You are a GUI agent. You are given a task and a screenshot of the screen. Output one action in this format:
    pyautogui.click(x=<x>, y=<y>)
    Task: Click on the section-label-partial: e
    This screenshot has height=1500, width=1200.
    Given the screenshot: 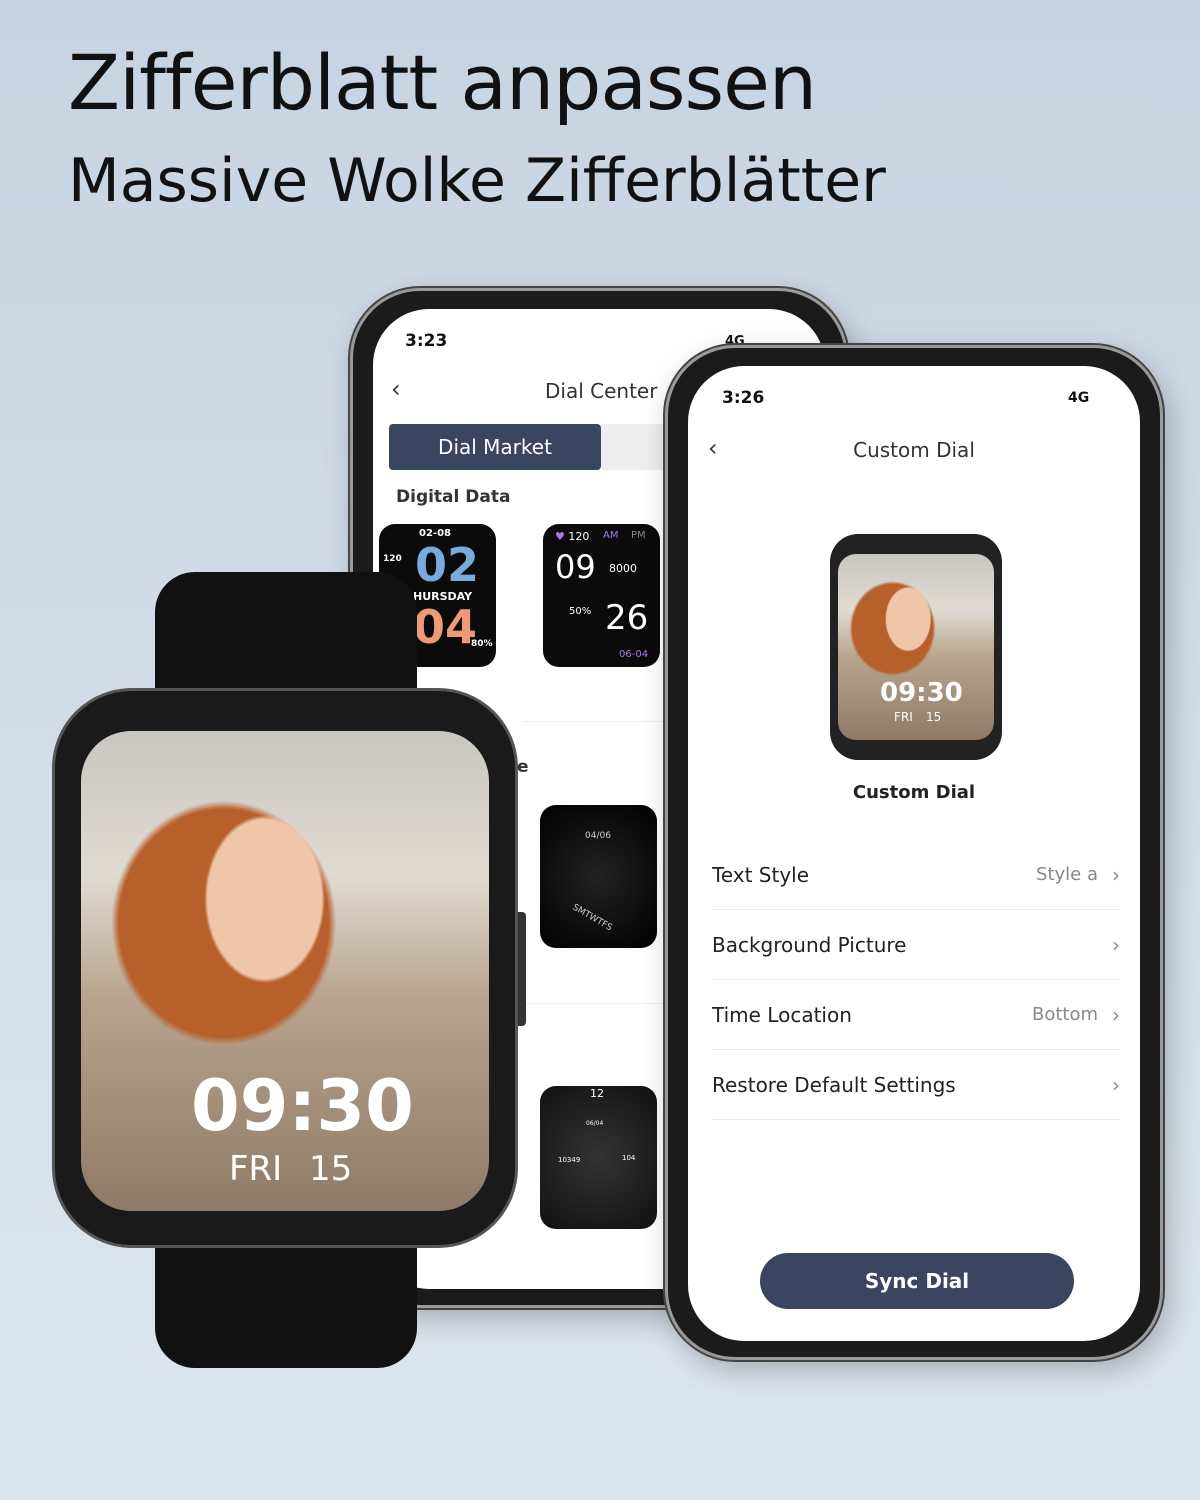 What is the action you would take?
    pyautogui.click(x=523, y=767)
    